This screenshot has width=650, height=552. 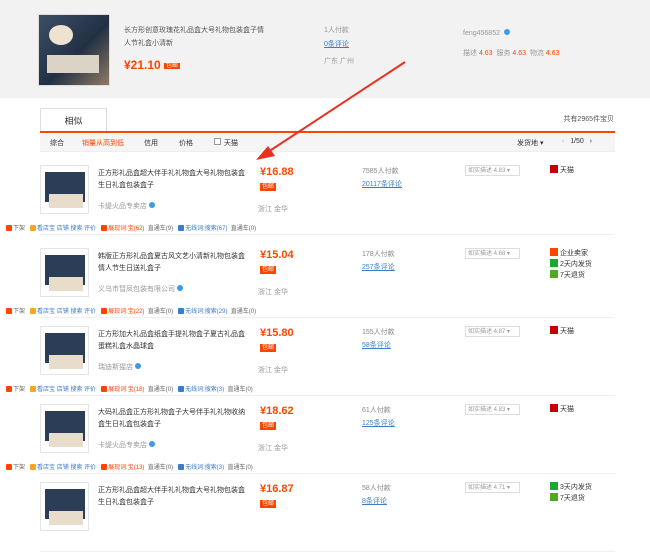 What do you see at coordinates (119, 367) in the screenshot?
I see `shop-link: 瑞迪斯猩店` at bounding box center [119, 367].